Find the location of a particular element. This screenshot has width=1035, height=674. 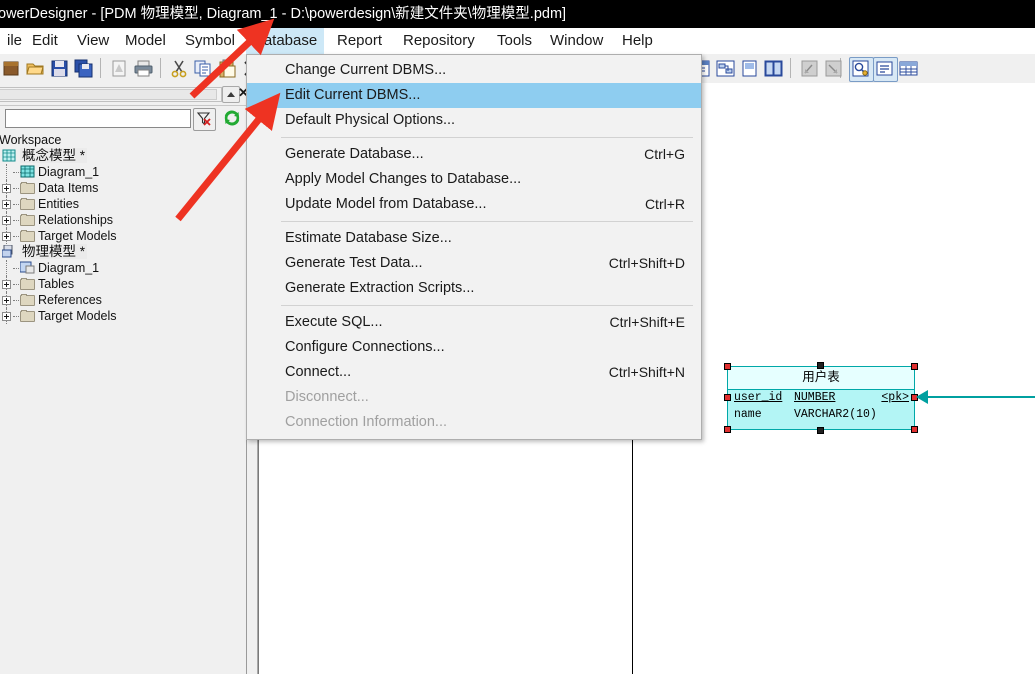

open-folder-icon is located at coordinates (35, 68).